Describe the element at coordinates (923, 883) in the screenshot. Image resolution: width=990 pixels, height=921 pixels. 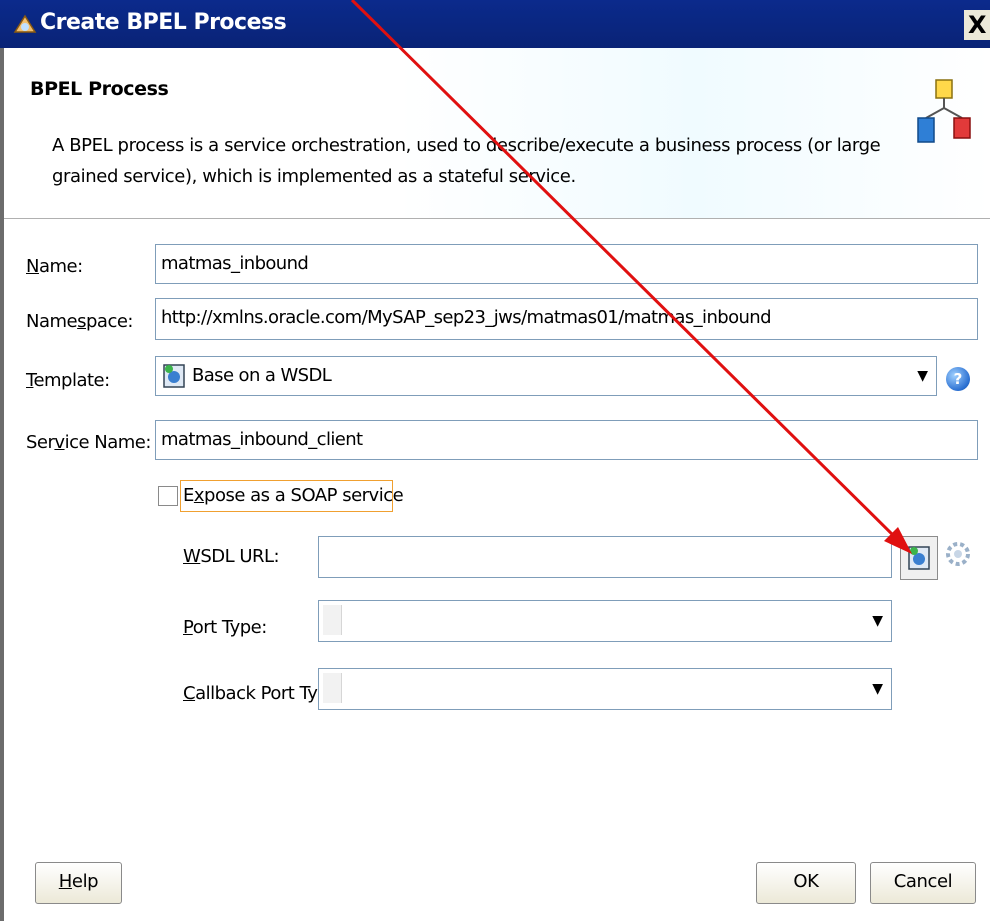
I see `cancel-button: Cancel` at that location.